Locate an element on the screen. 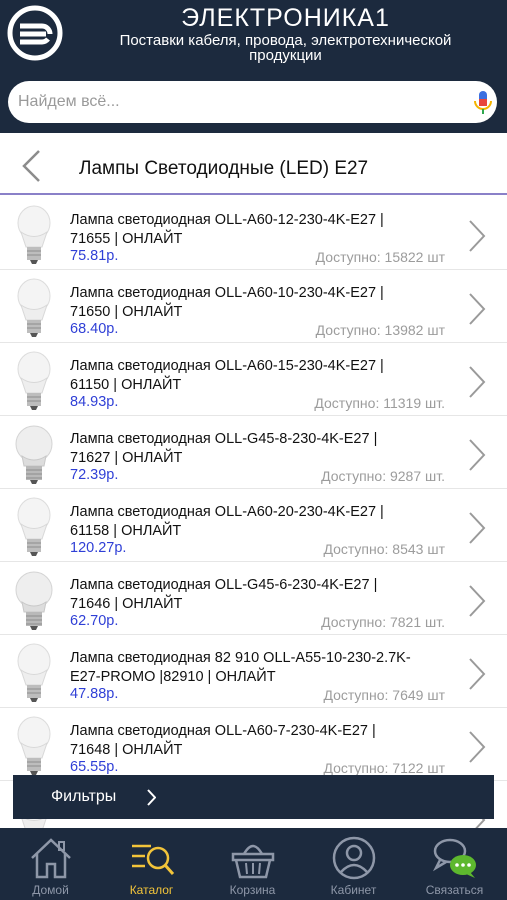  search-input is located at coordinates (238, 102).